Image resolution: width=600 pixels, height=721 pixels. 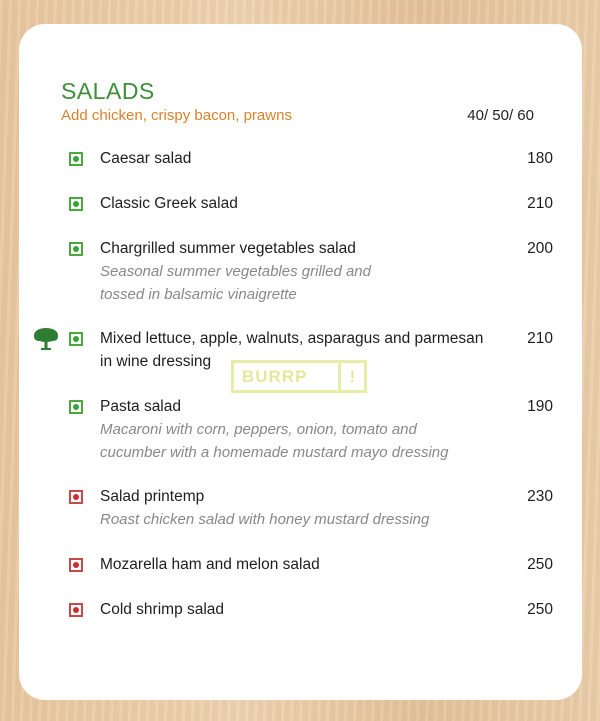 What do you see at coordinates (169, 203) in the screenshot?
I see `item-name: Classic Greek salad` at bounding box center [169, 203].